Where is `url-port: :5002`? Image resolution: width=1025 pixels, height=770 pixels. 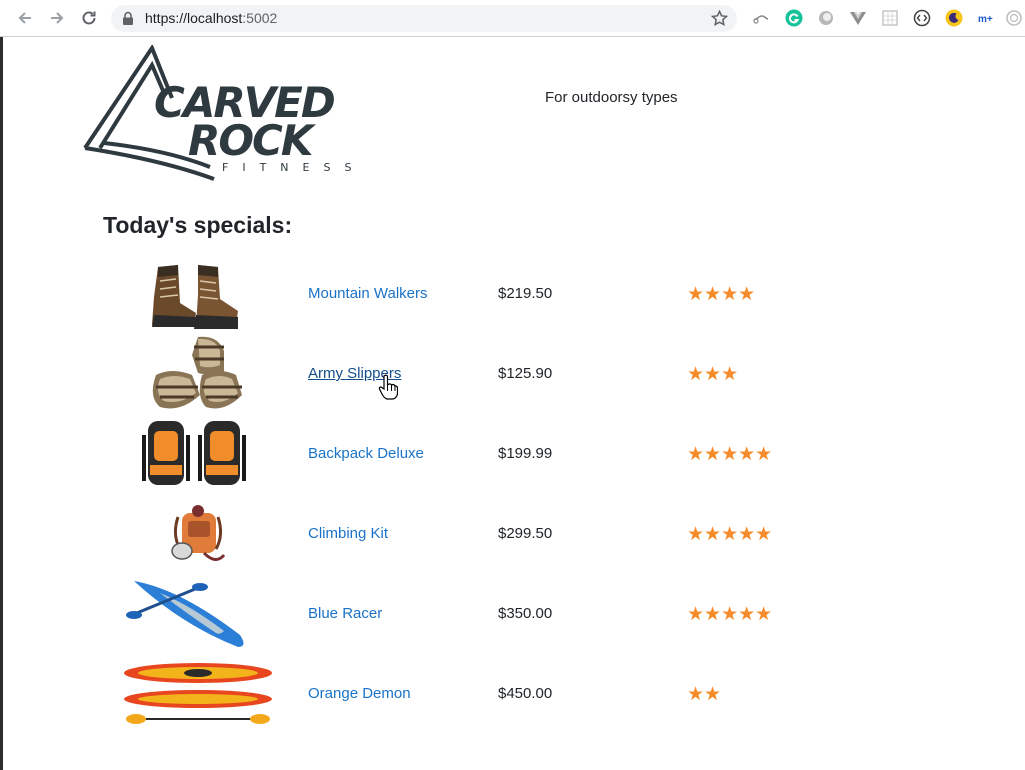
url-port: :5002 is located at coordinates (260, 18).